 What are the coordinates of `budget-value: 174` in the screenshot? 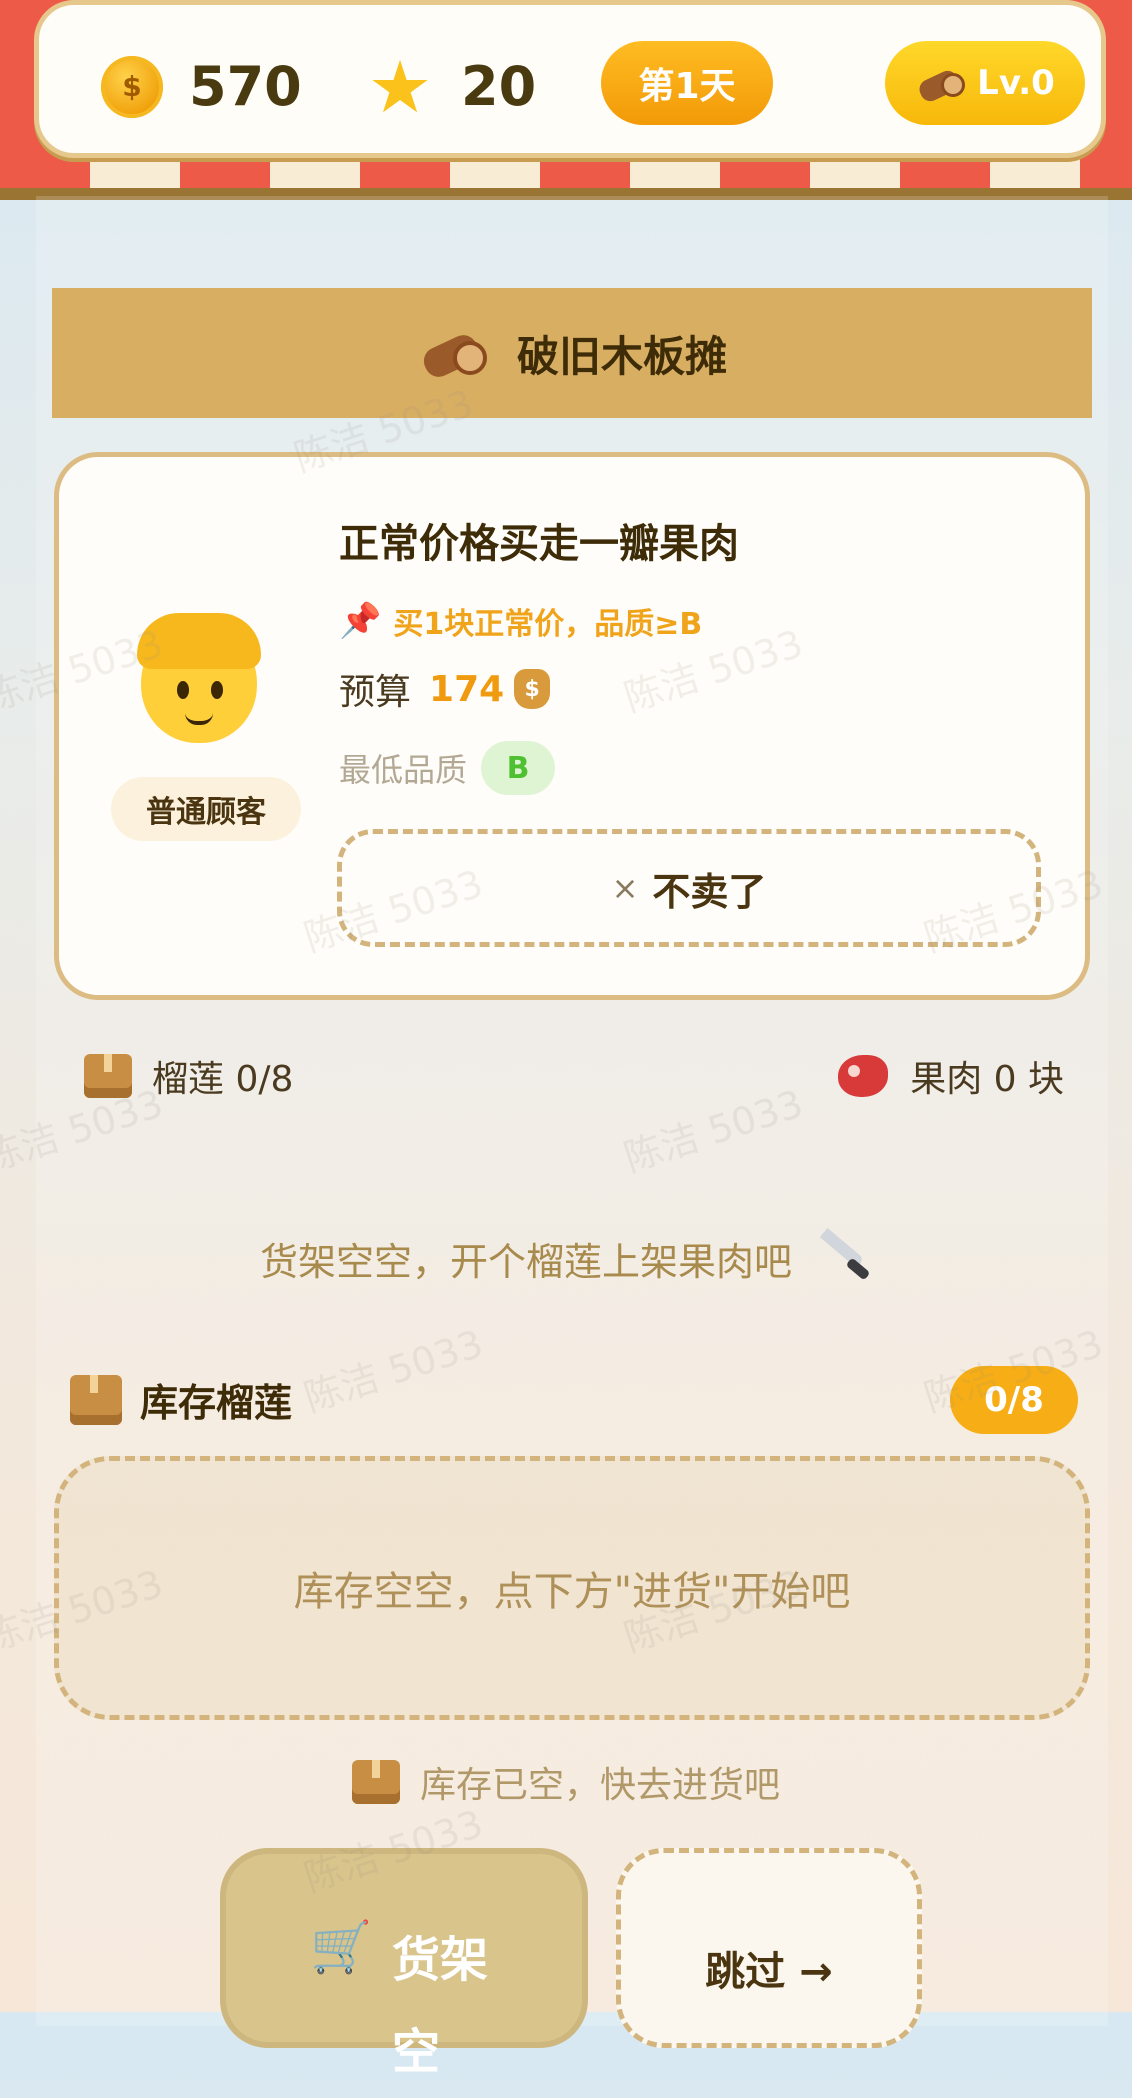 It's located at (467, 689).